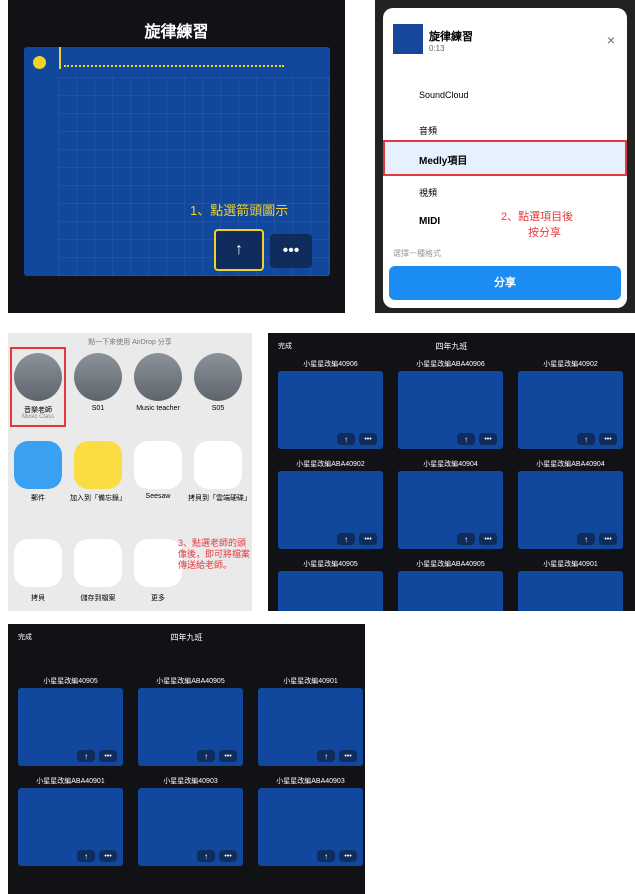 The width and height of the screenshot is (635, 894). I want to click on action-label: 儲存到檔案, so click(98, 598).